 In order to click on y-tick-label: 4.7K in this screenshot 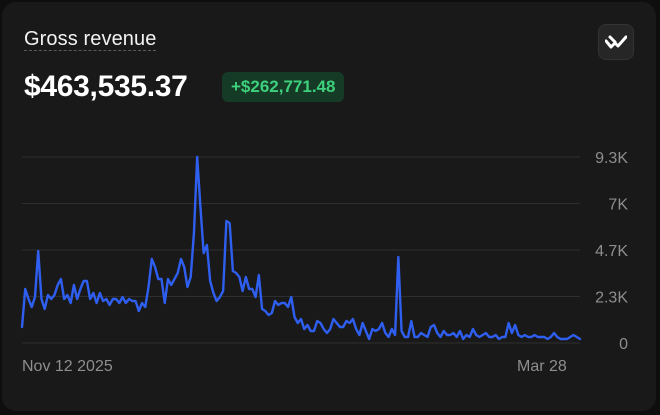, I will do `click(611, 251)`.